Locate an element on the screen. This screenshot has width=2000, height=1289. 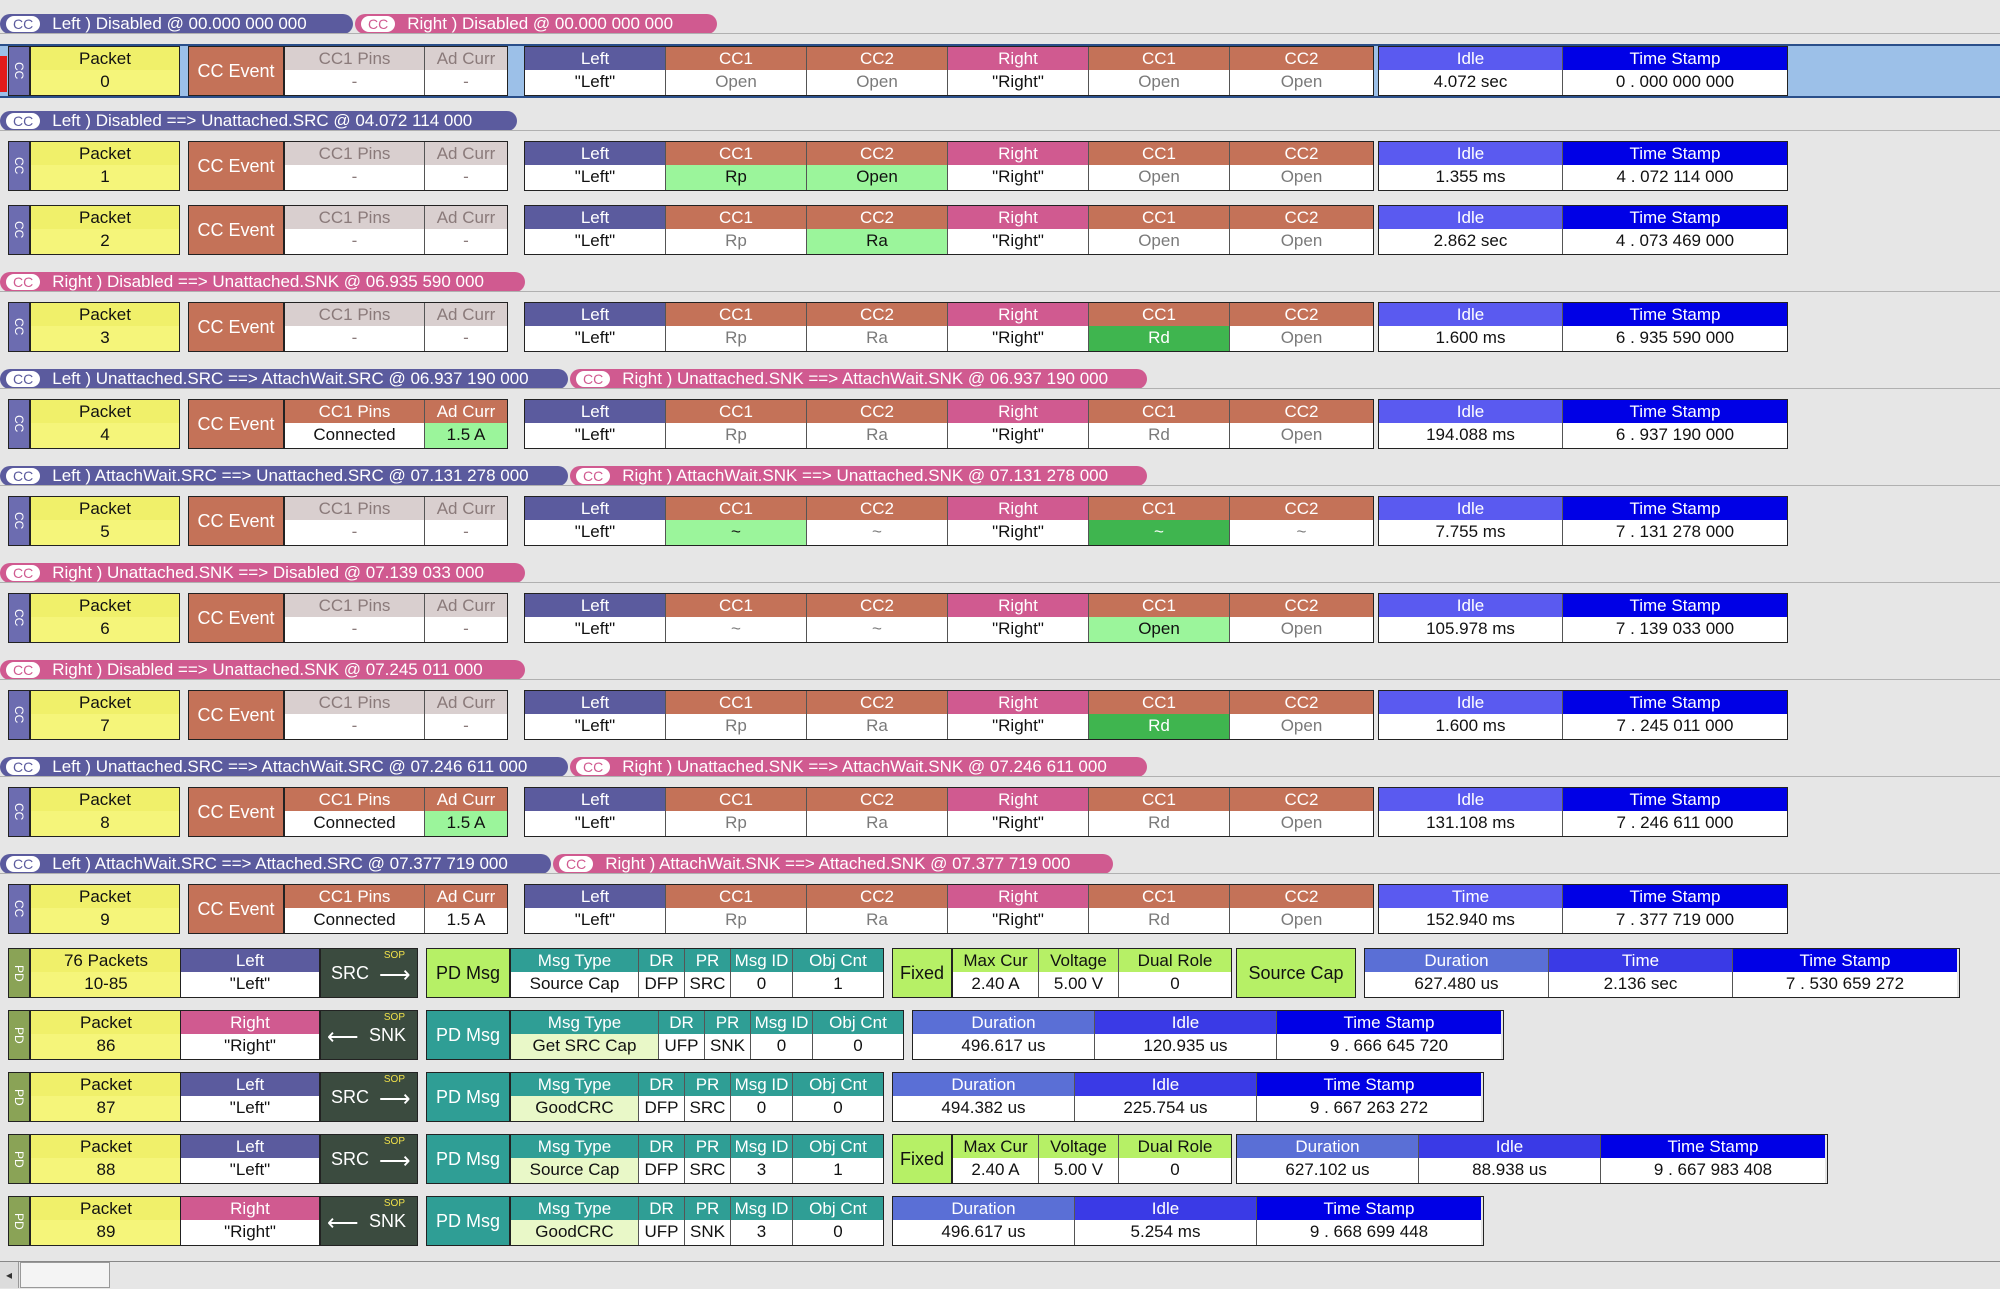
max-current: Max Cur 2.40 A is located at coordinates (996, 1159).